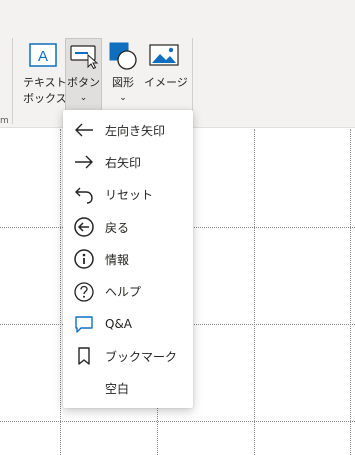 This screenshot has height=455, width=355. I want to click on arrow-left-icon, so click(84, 130).